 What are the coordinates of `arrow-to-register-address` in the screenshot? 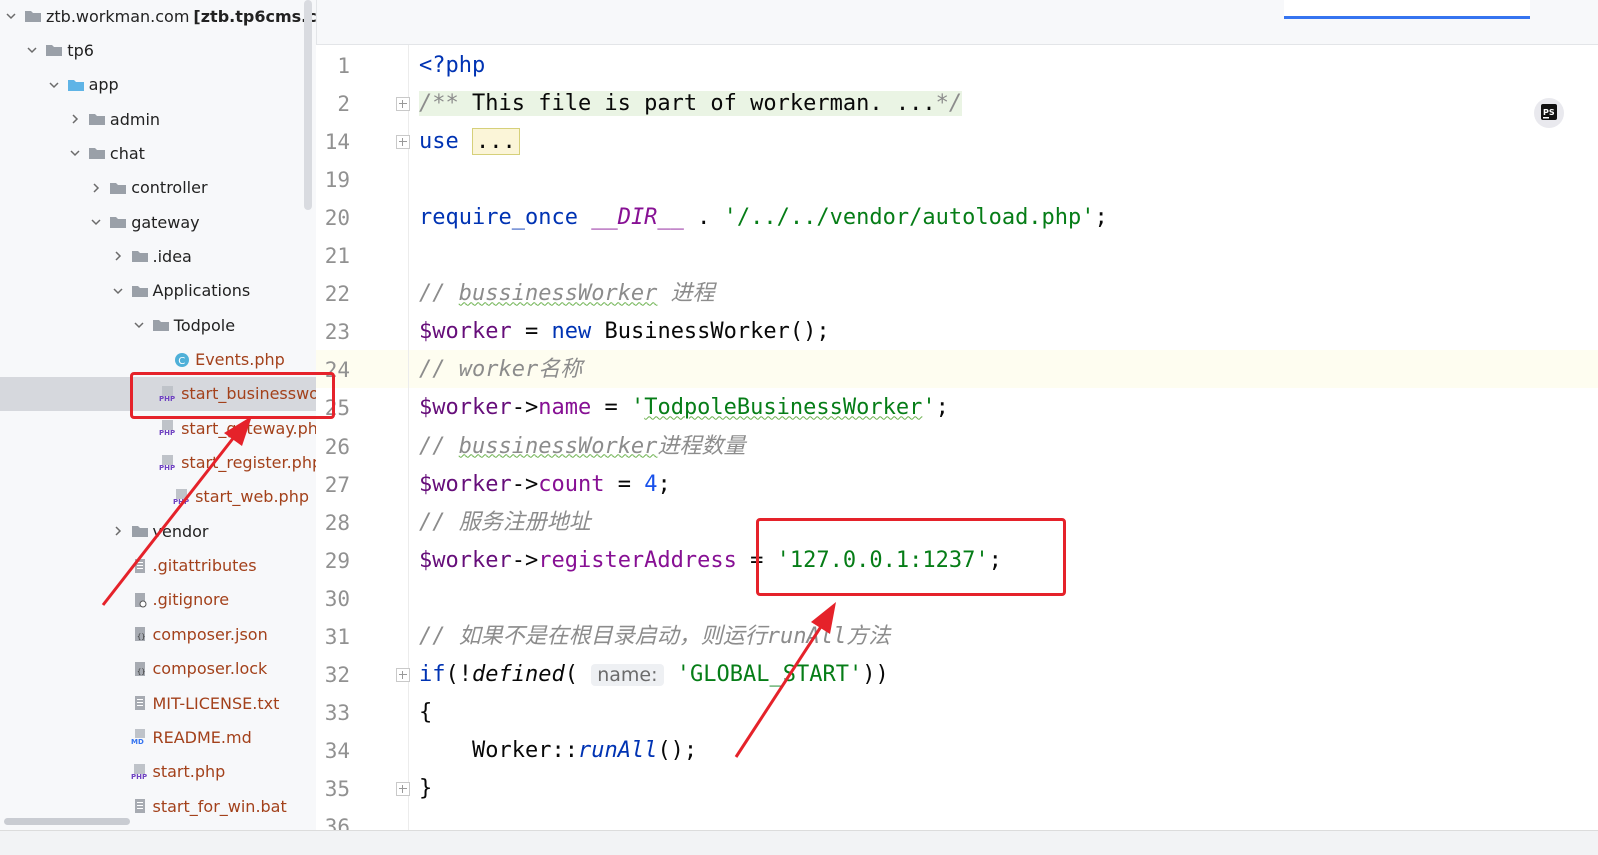 It's located at (785, 680).